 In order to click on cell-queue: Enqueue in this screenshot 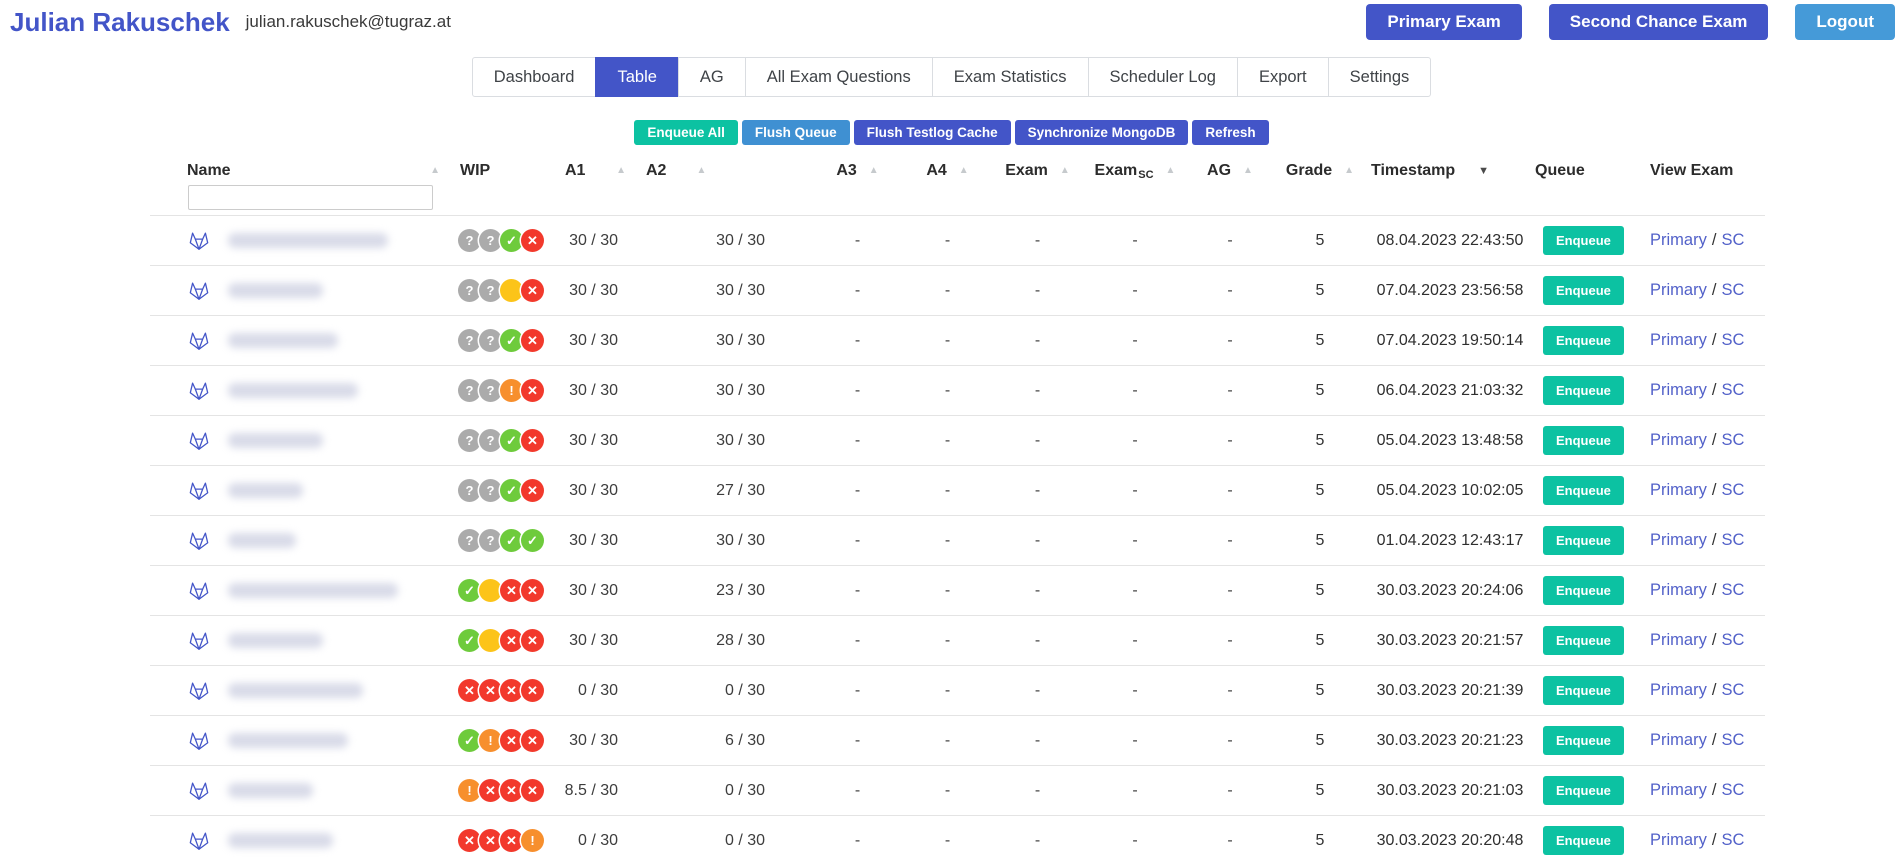, I will do `click(1585, 490)`.